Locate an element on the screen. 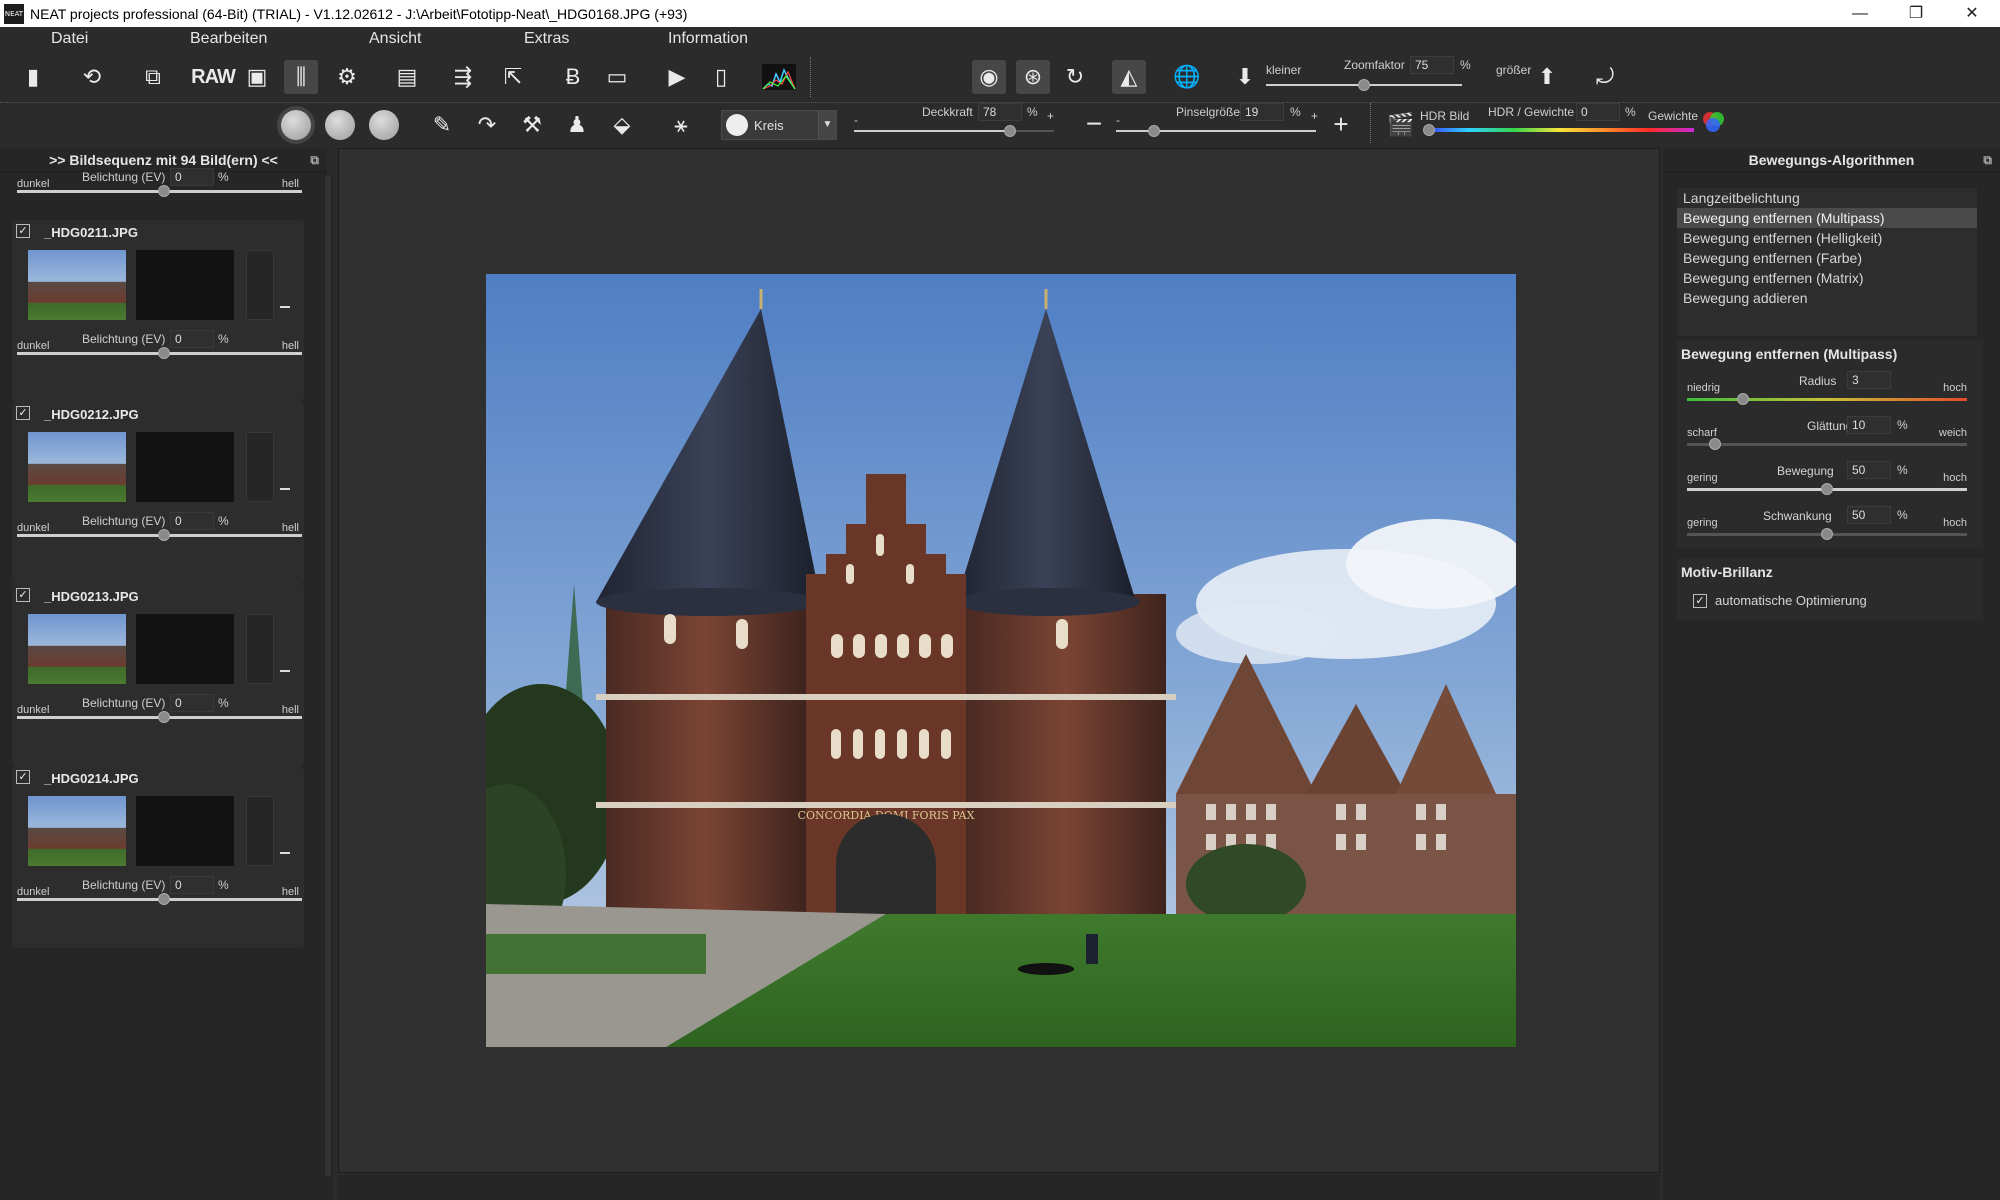  zoom-value: 75 is located at coordinates (1432, 65).